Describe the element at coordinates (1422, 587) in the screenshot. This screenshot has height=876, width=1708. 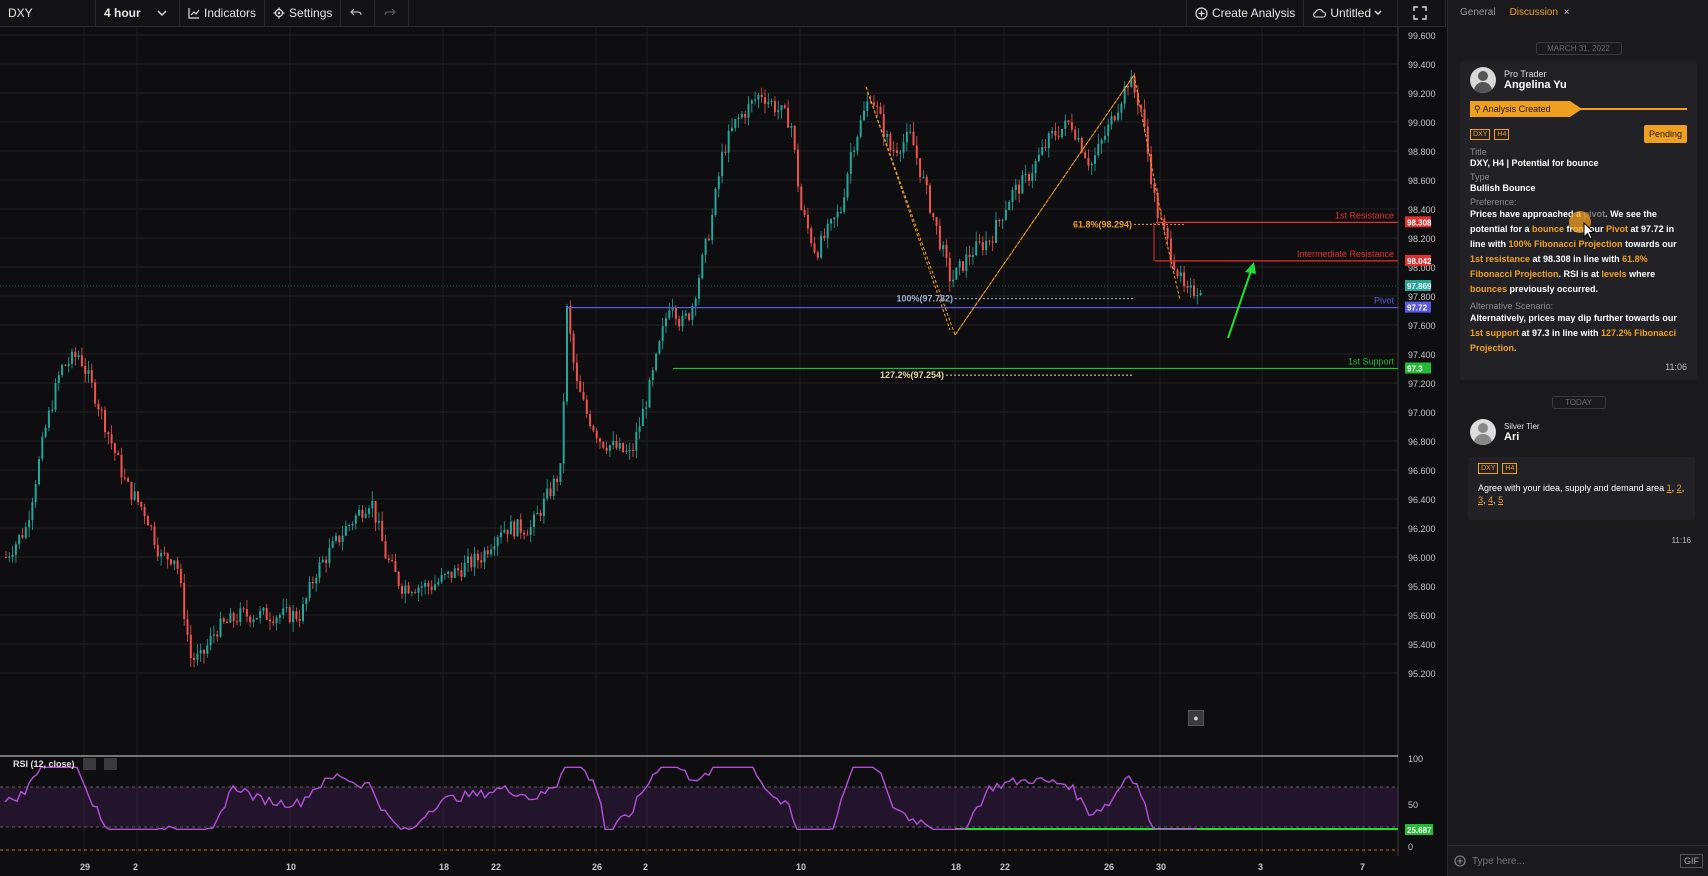
I see `price-tick-label: 95.800` at that location.